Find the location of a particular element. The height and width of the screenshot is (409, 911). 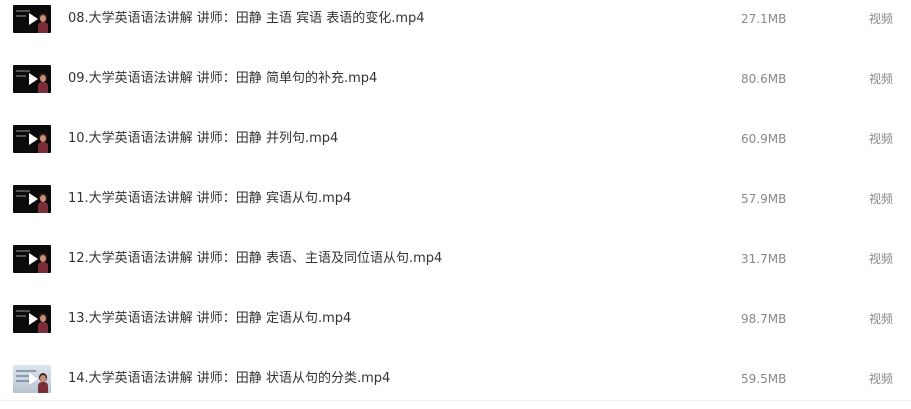

file-row: 11.大学英语语法讲解 讲师：田静 宾语从句.mp4 57.9MB 视频 is located at coordinates (455, 199).